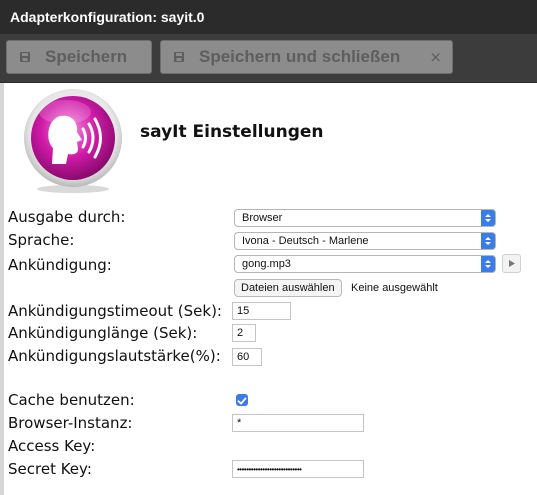 The height and width of the screenshot is (495, 537). Describe the element at coordinates (239, 423) in the screenshot. I see `browser-instance-value: *` at that location.